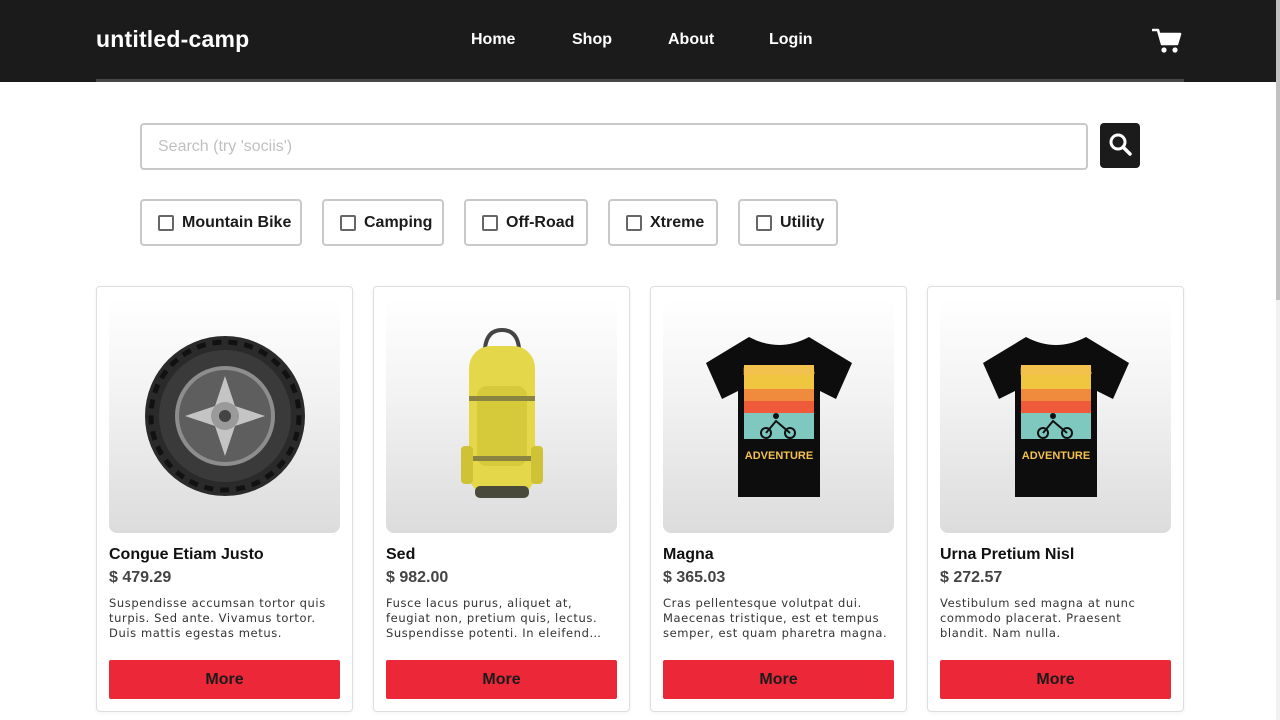 The image size is (1280, 720). I want to click on filter-off-road: Off-Road, so click(526, 222).